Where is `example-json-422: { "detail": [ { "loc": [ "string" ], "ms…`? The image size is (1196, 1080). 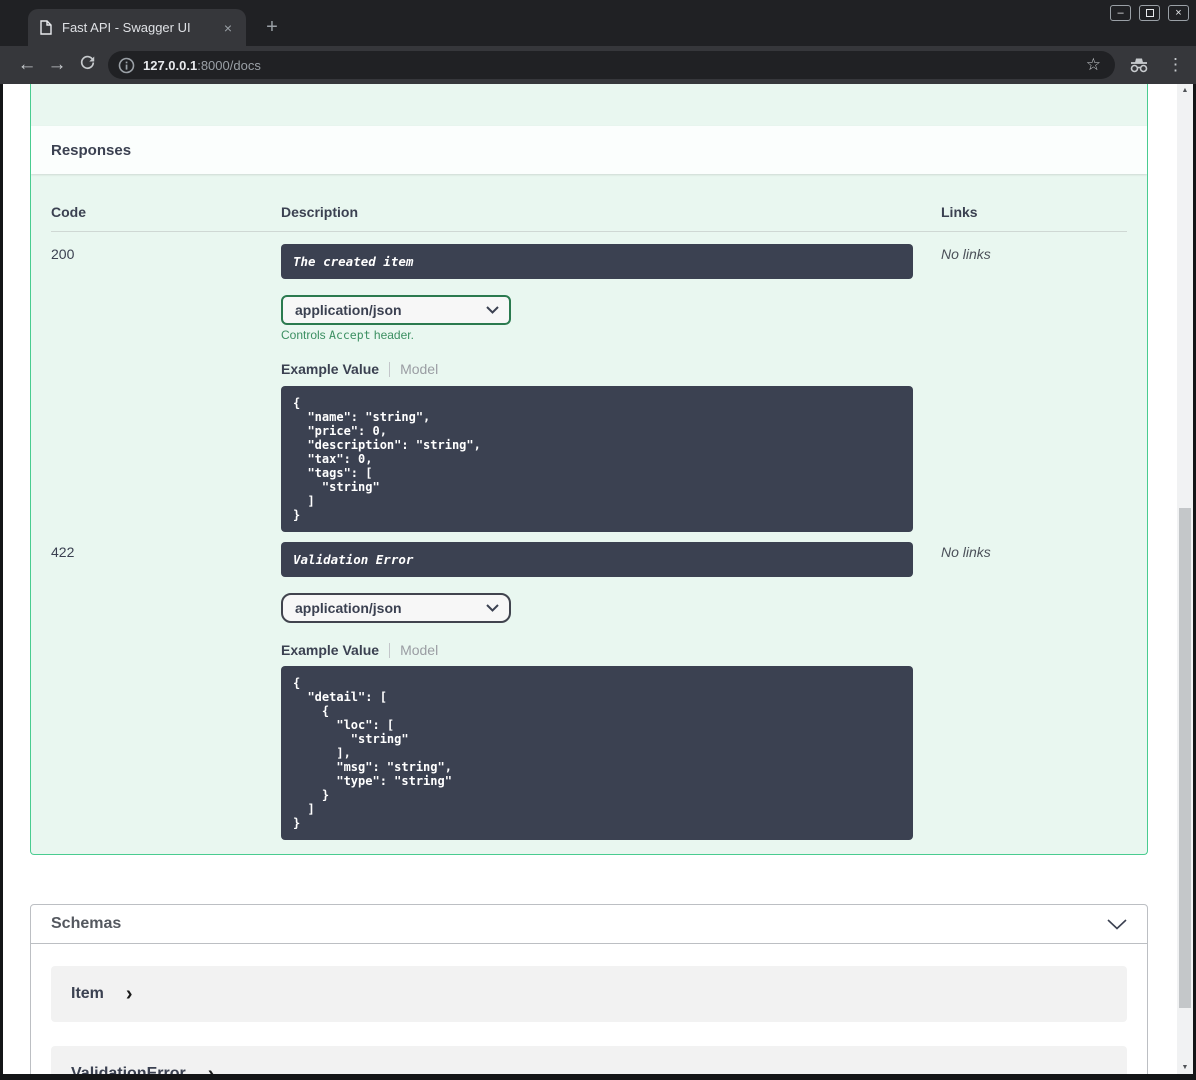 example-json-422: { "detail": [ { "loc": [ "string" ], "ms… is located at coordinates (597, 753).